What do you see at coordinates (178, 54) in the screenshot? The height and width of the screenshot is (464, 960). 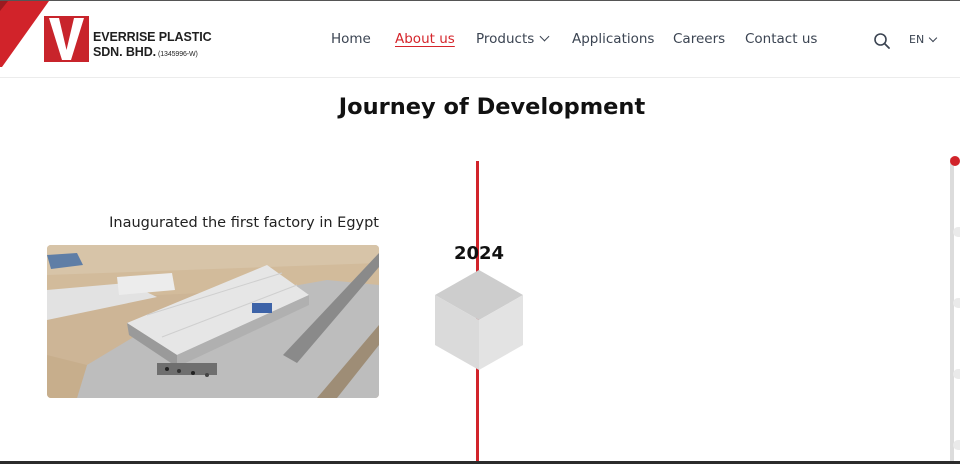 I see `logo-registration: (1345996-W)` at bounding box center [178, 54].